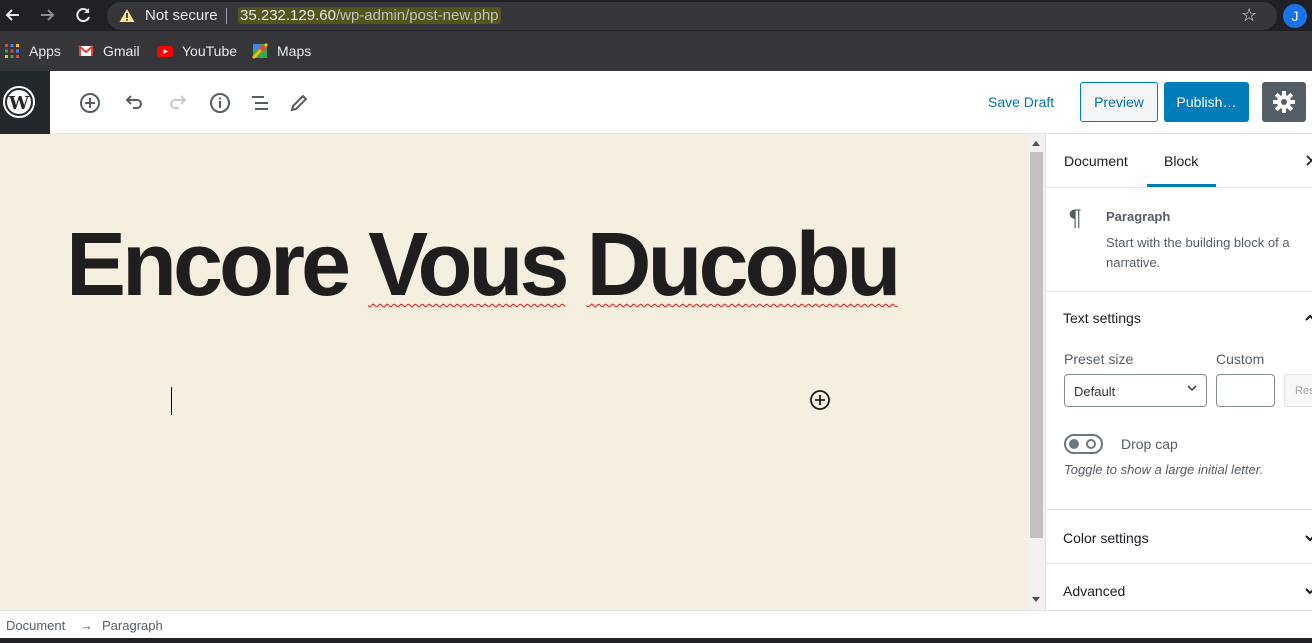  Describe the element at coordinates (1074, 444) in the screenshot. I see `toggle-knob` at that location.